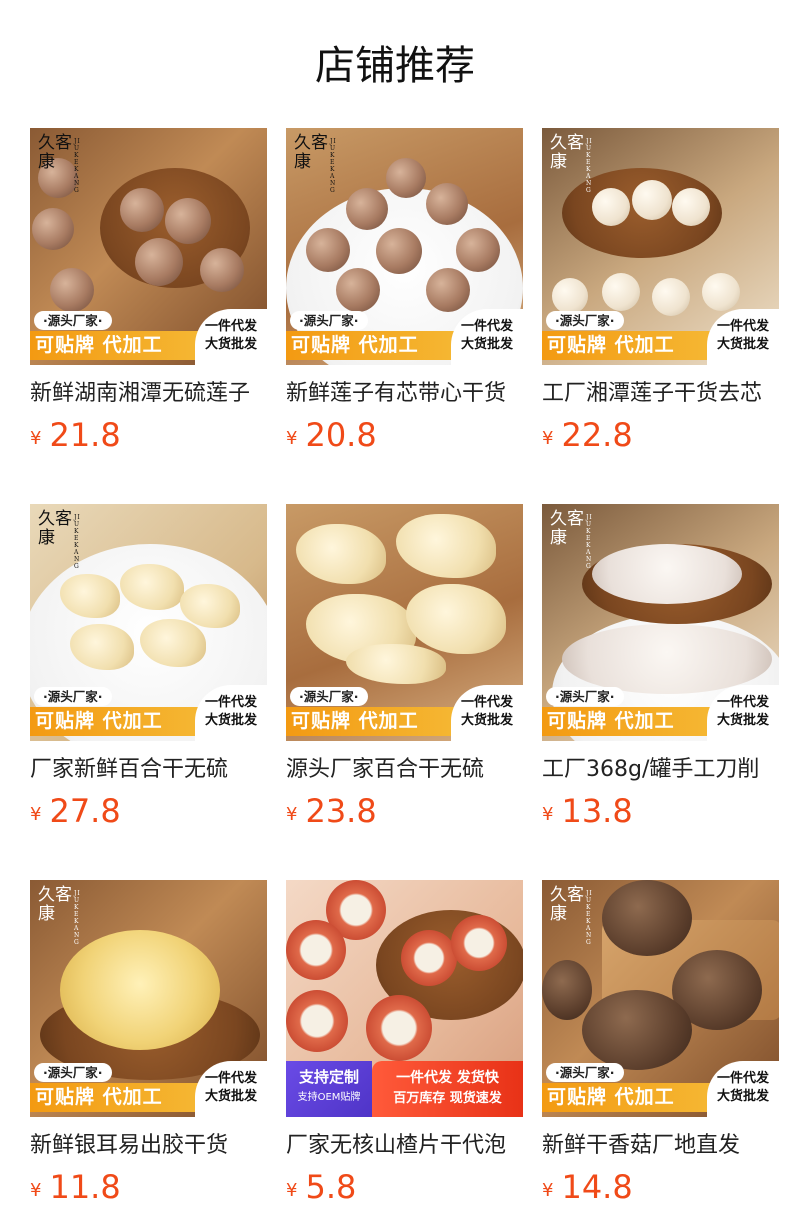 The height and width of the screenshot is (1232, 790). Describe the element at coordinates (447, 1089) in the screenshot. I see `promo-shipping-label: 一件代发 发货快 百万库存 现货速发` at that location.